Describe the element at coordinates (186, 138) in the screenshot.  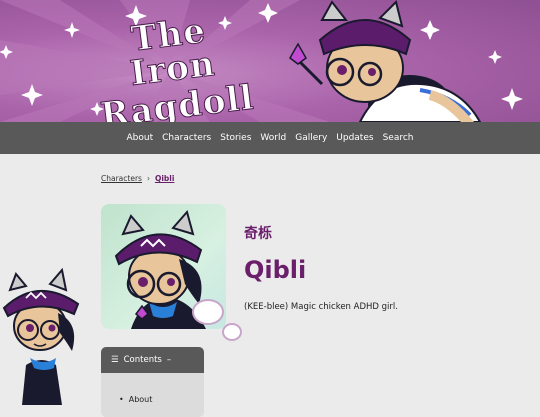
I see `nav-item-characters: Characters` at that location.